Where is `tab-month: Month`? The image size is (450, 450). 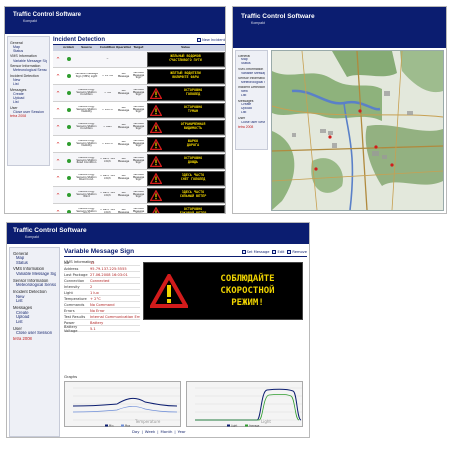 tab-month: Month is located at coordinates (166, 431).